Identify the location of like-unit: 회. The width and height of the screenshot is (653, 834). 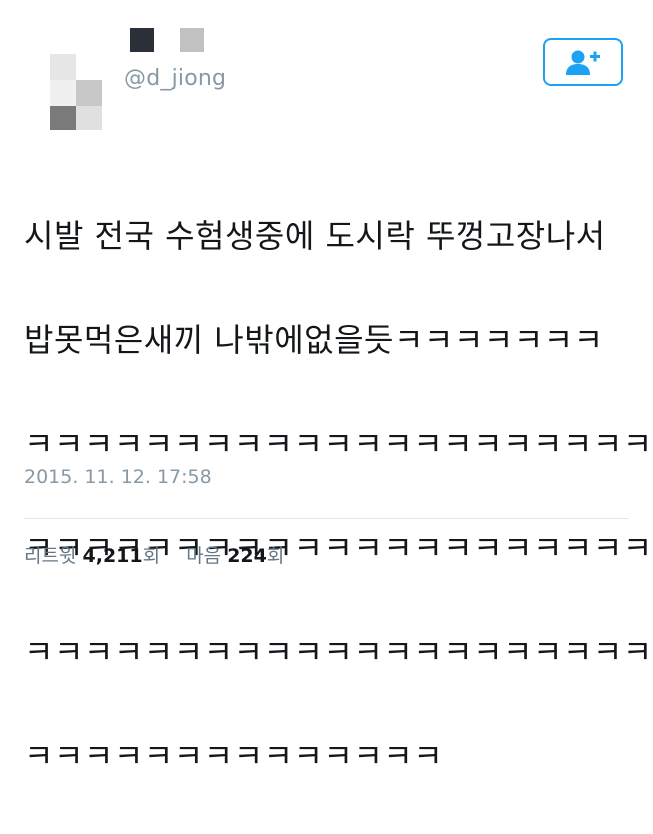
(275, 556).